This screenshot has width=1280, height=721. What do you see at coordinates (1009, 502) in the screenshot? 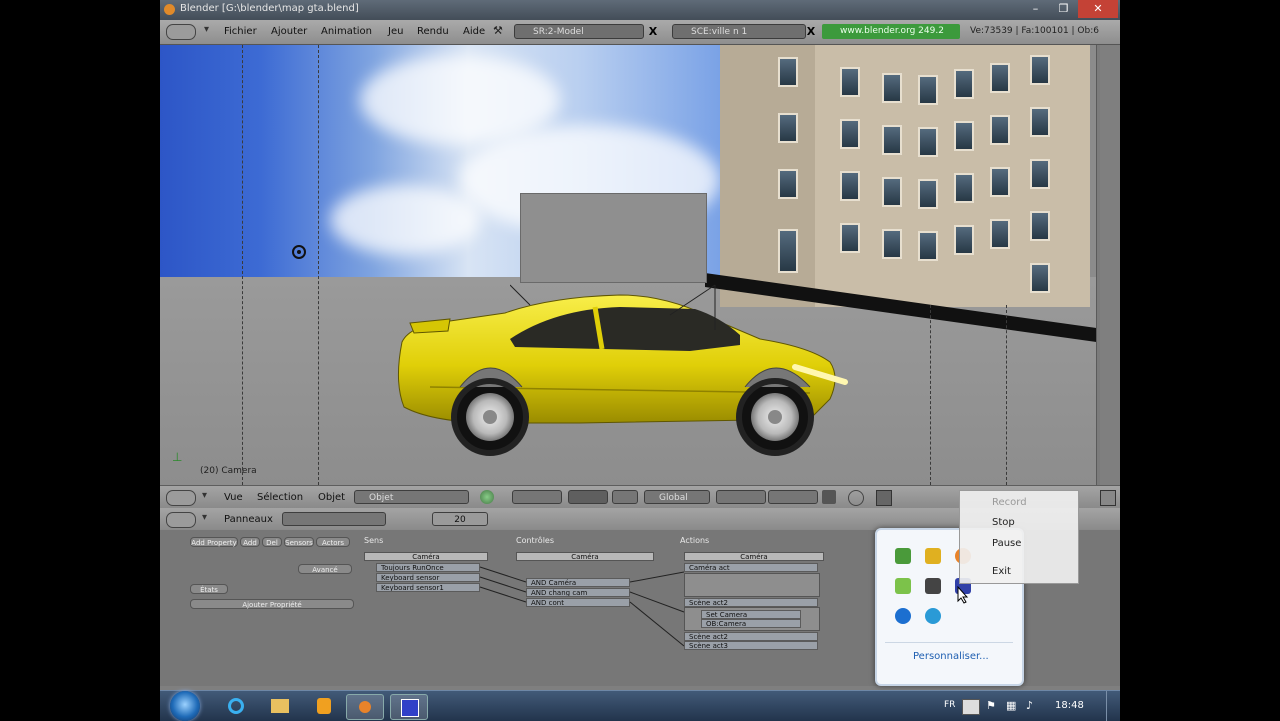
I see `menu-item-record: Record` at bounding box center [1009, 502].